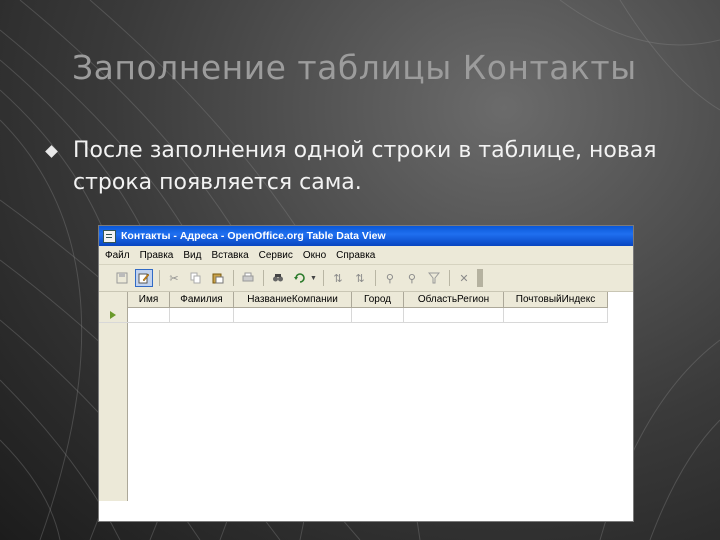  What do you see at coordinates (354, 67) in the screenshot?
I see `slide-title: Заполнение таблицы Контакты` at bounding box center [354, 67].